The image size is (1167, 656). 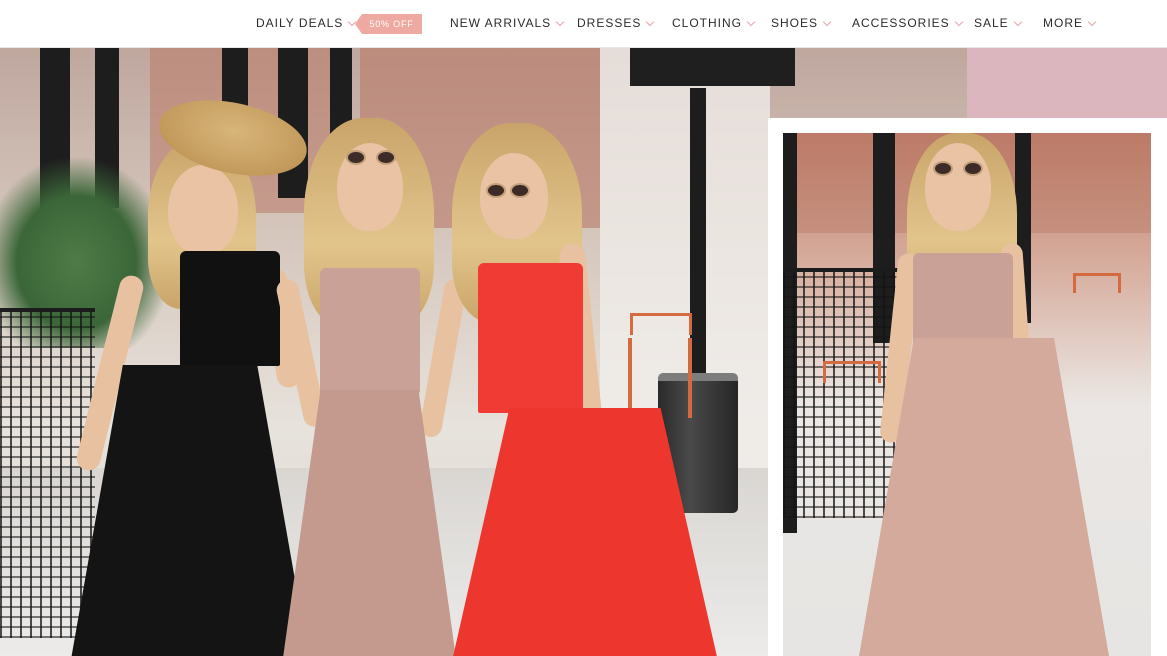 I want to click on nav-item-more: MORE, so click(x=1070, y=23).